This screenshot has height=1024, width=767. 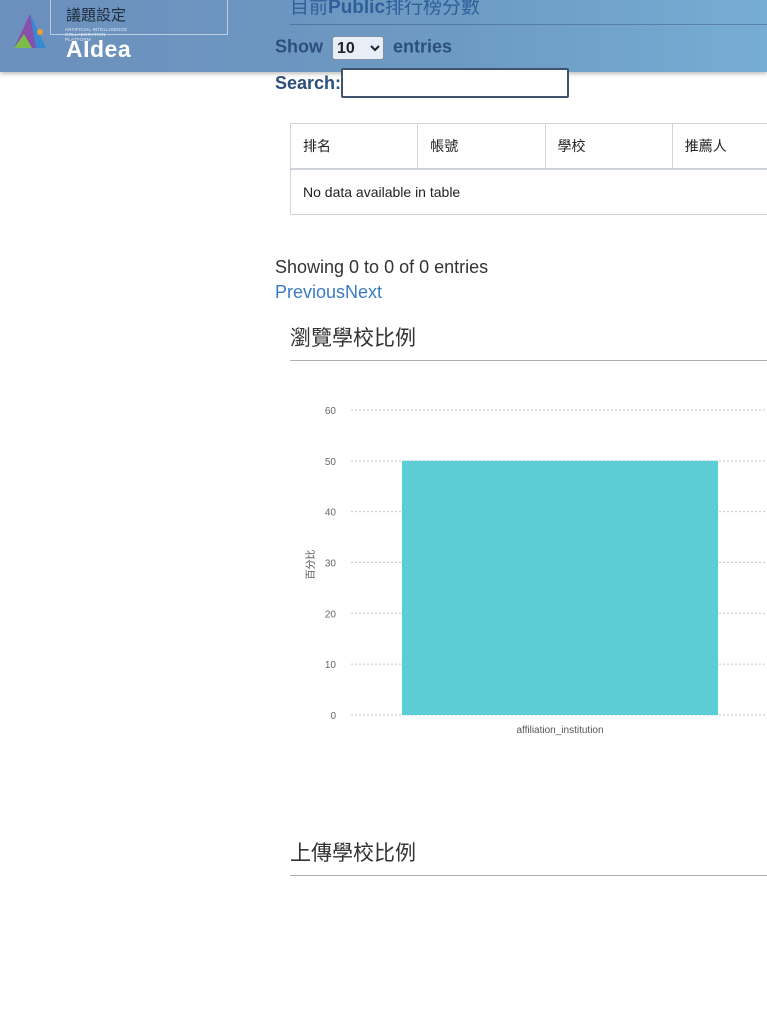 I want to click on previous-page-link: Previous, so click(x=310, y=292).